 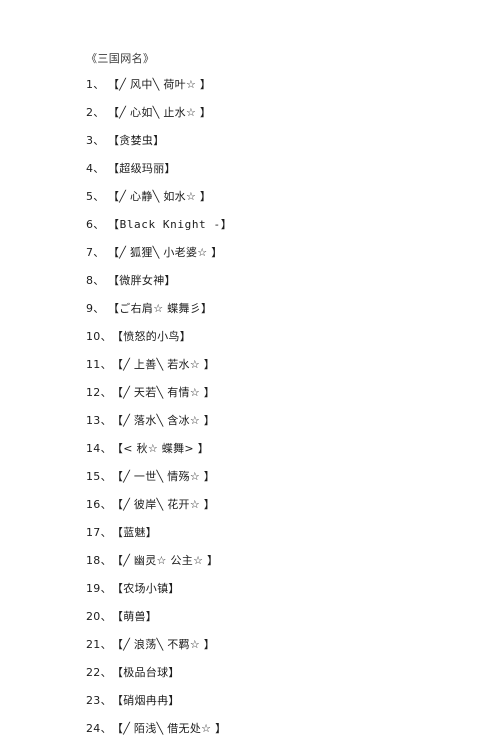 What do you see at coordinates (294, 624) in the screenshot?
I see `list-item: 20、 【萌兽】` at bounding box center [294, 624].